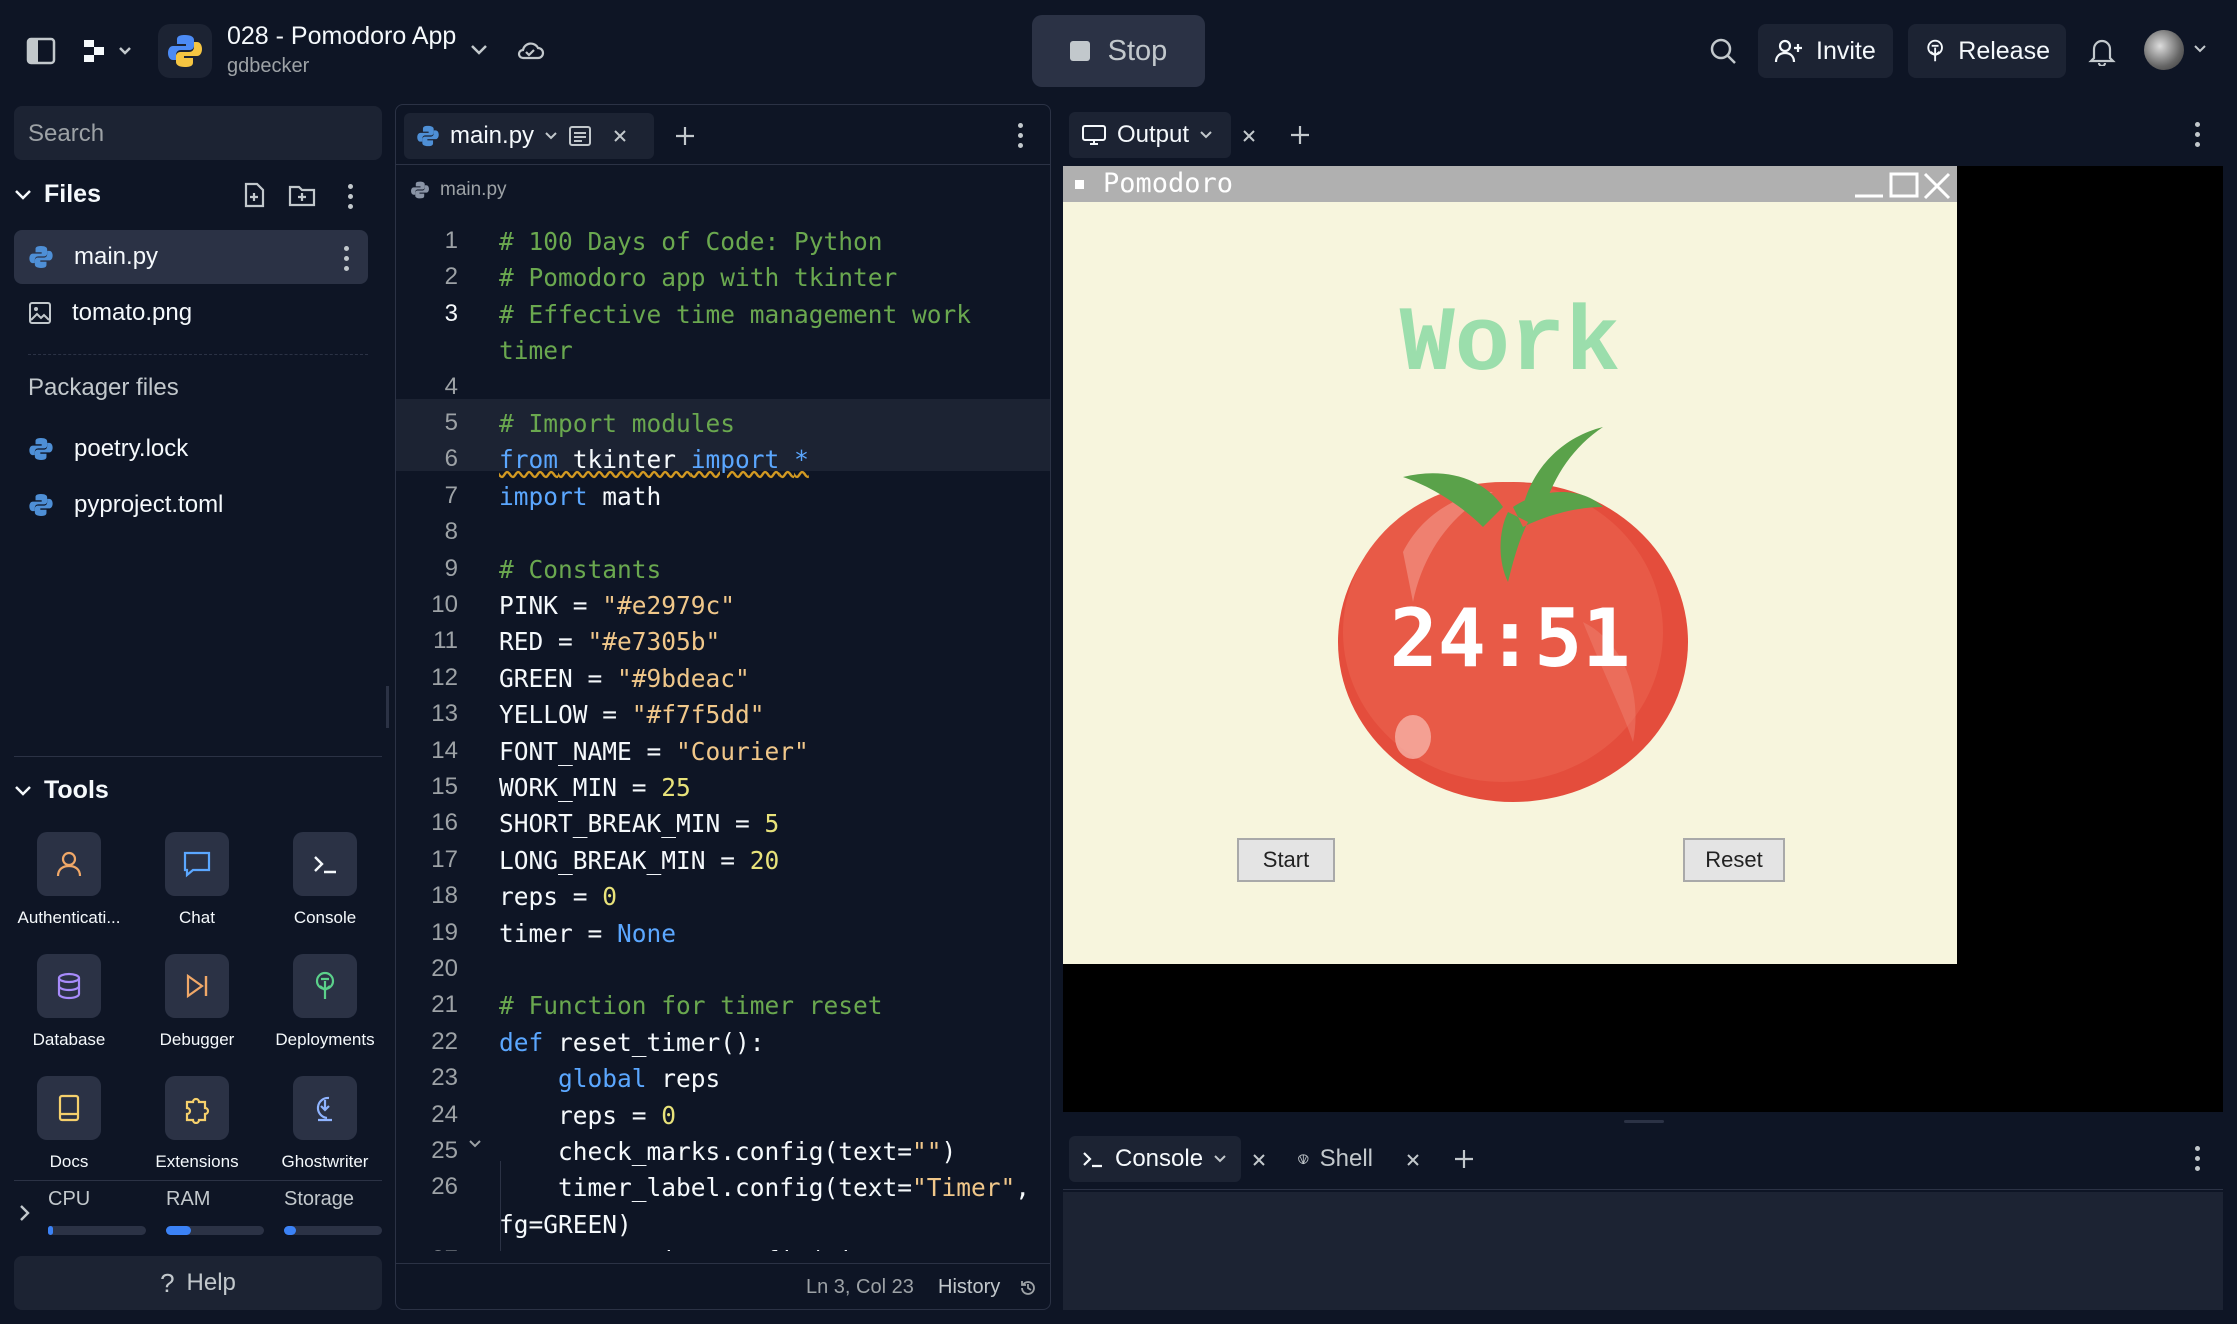  Describe the element at coordinates (41, 51) in the screenshot. I see `sidebar-toggle-icon` at that location.